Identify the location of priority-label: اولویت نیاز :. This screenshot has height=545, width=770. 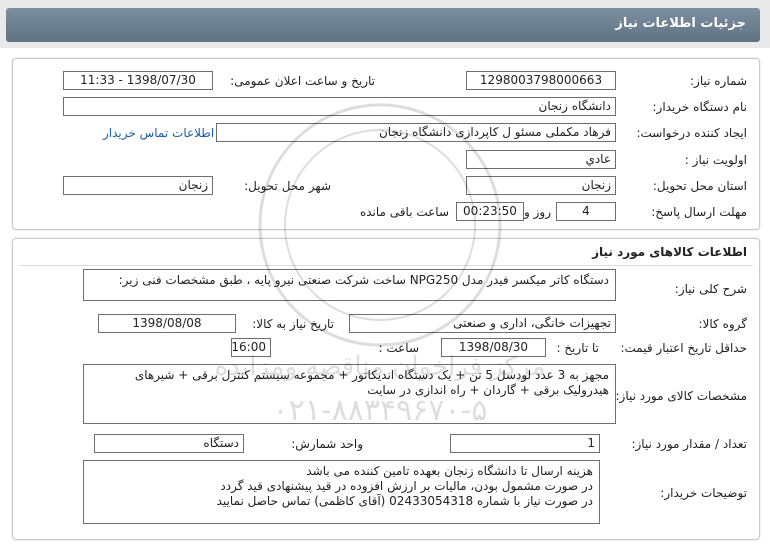
(715, 160).